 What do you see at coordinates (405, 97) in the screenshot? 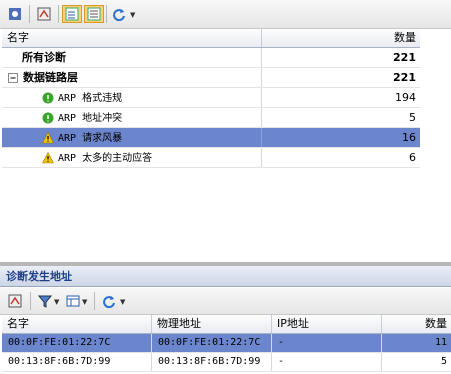
I see `diagnosis-row-count: 194` at bounding box center [405, 97].